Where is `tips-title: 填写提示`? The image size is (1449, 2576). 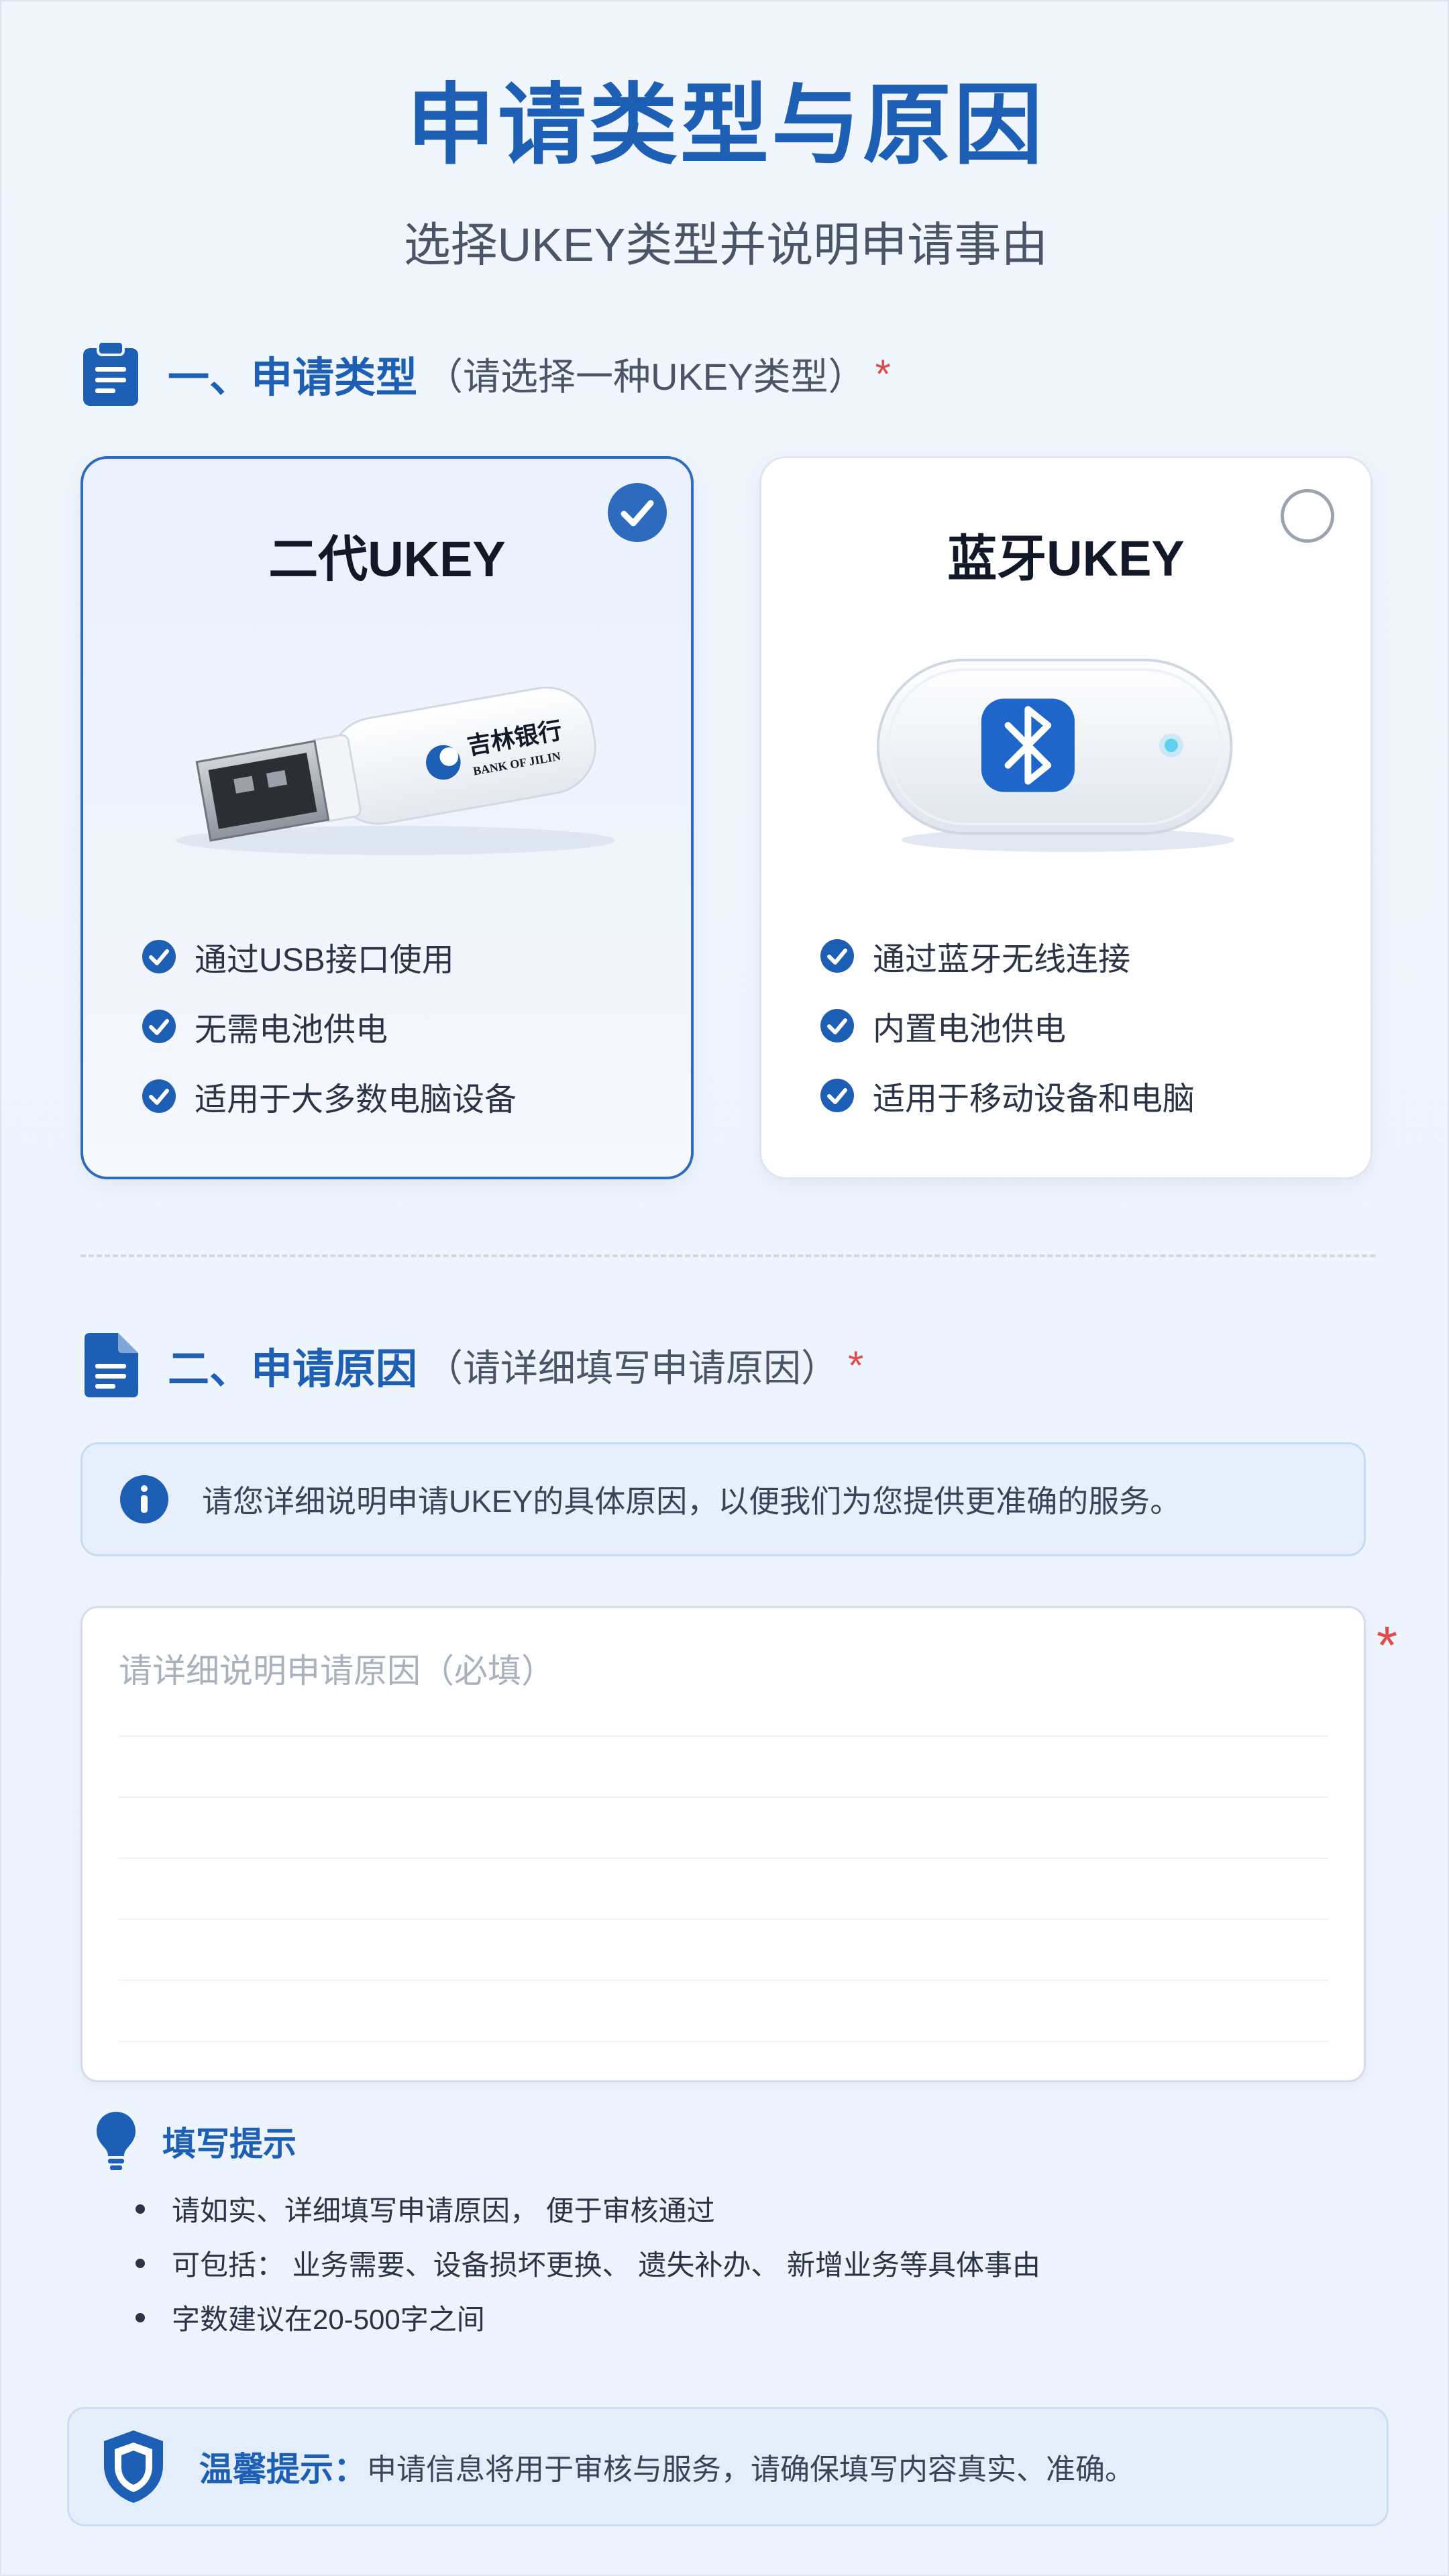
tips-title: 填写提示 is located at coordinates (229, 2144).